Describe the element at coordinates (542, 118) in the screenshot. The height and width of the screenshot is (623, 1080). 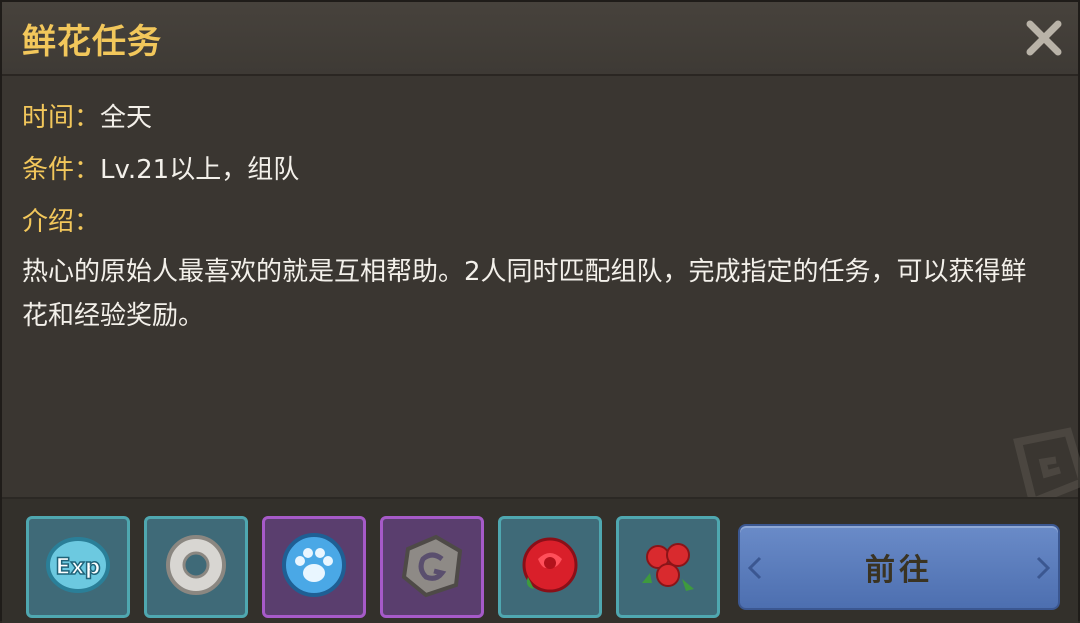
I see `time-row: 时间：全天` at that location.